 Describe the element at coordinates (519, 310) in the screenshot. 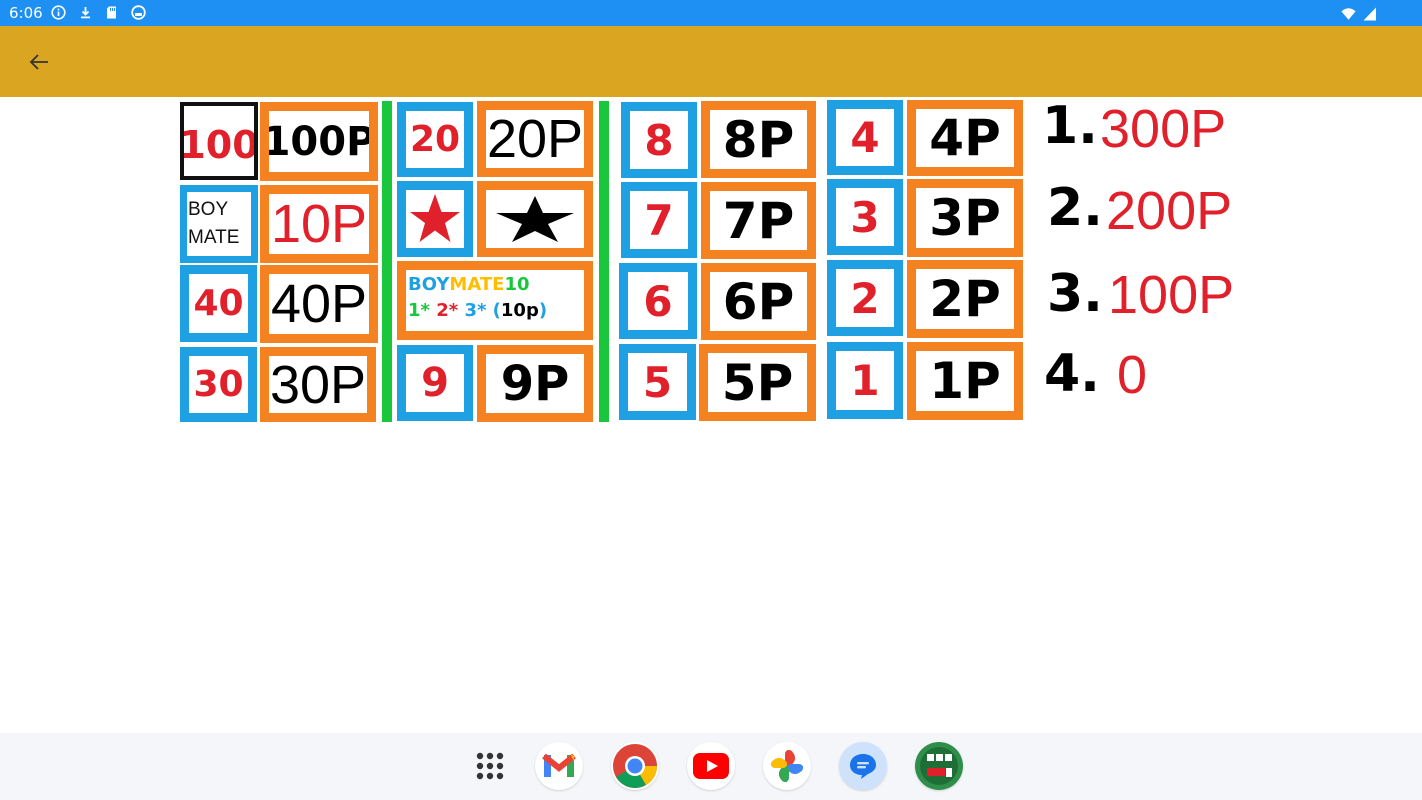

I see `combo-points: 10p` at that location.